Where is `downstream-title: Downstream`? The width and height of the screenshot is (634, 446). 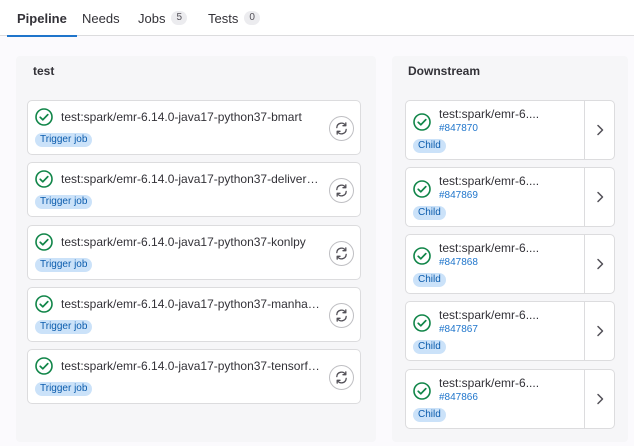 downstream-title: Downstream is located at coordinates (444, 71).